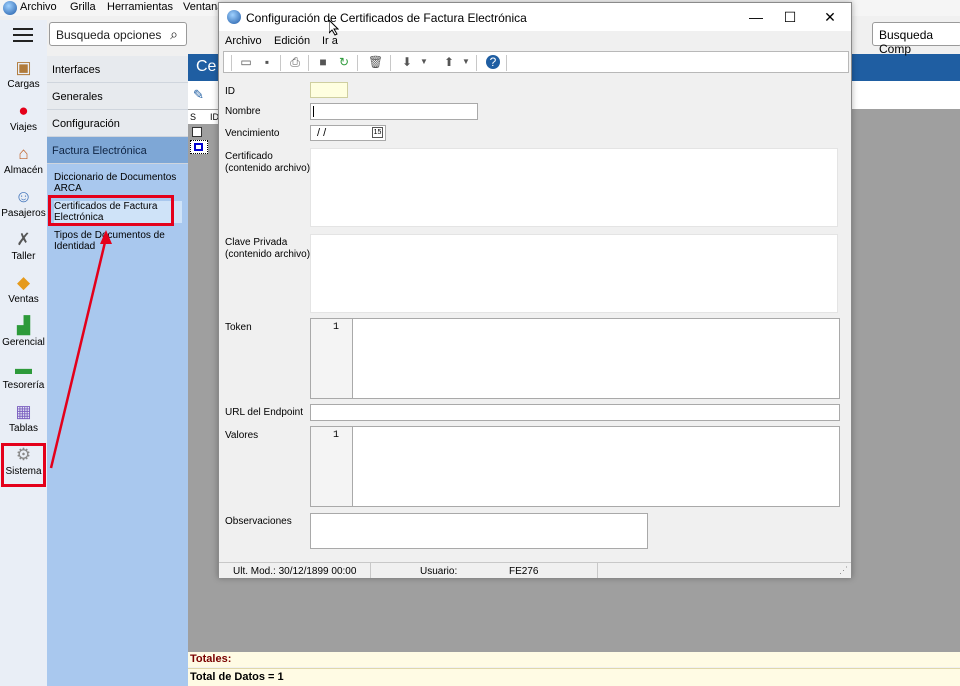  What do you see at coordinates (268, 254) in the screenshot?
I see `label-clave-privada-sub: (contenido archivo)` at bounding box center [268, 254].